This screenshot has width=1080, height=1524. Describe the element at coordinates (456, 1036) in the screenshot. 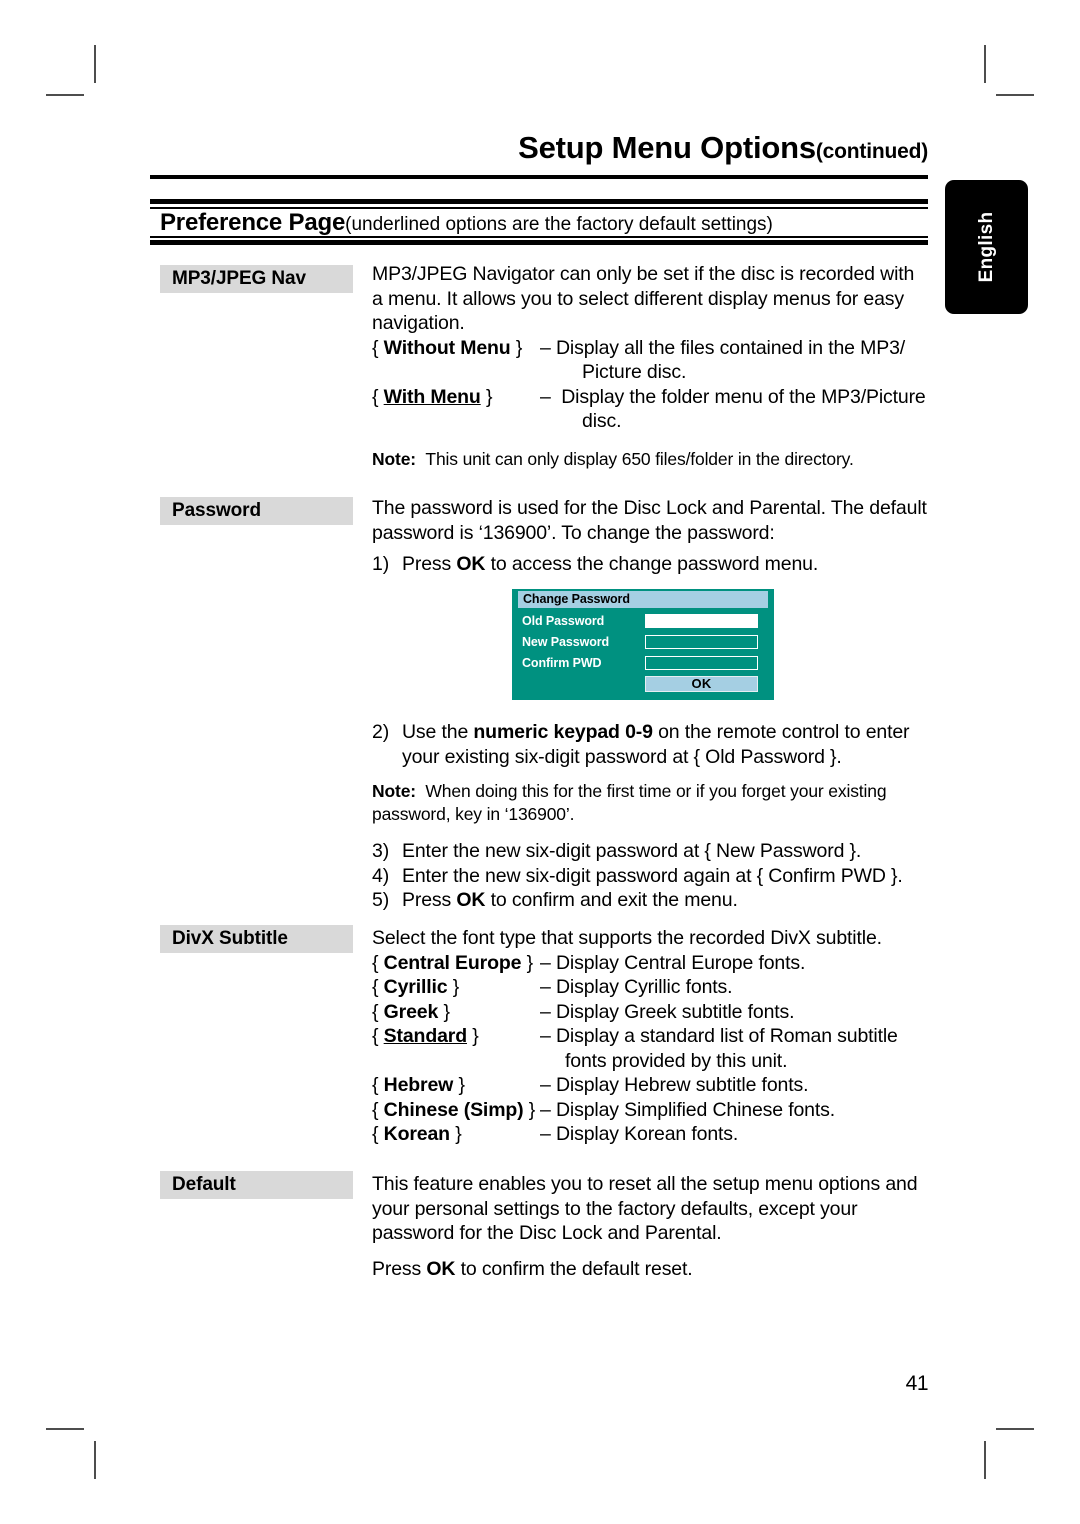

I see `divx-option-standard-name: { Standard }` at that location.